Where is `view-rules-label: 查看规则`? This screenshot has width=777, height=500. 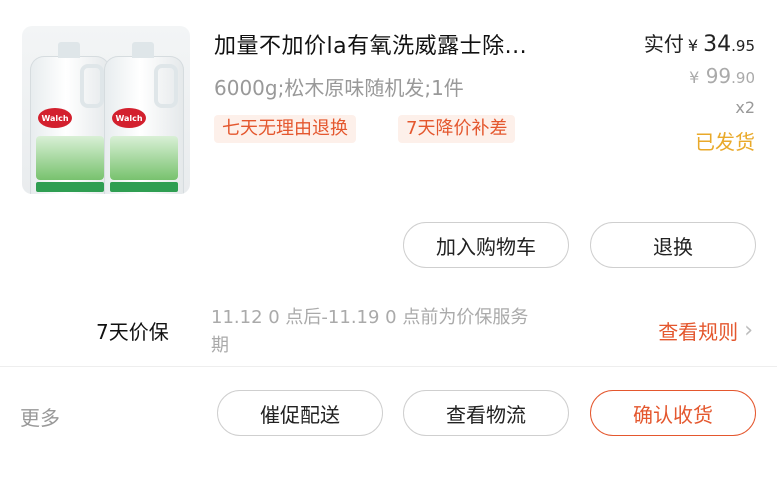
view-rules-label: 查看规则 is located at coordinates (698, 332).